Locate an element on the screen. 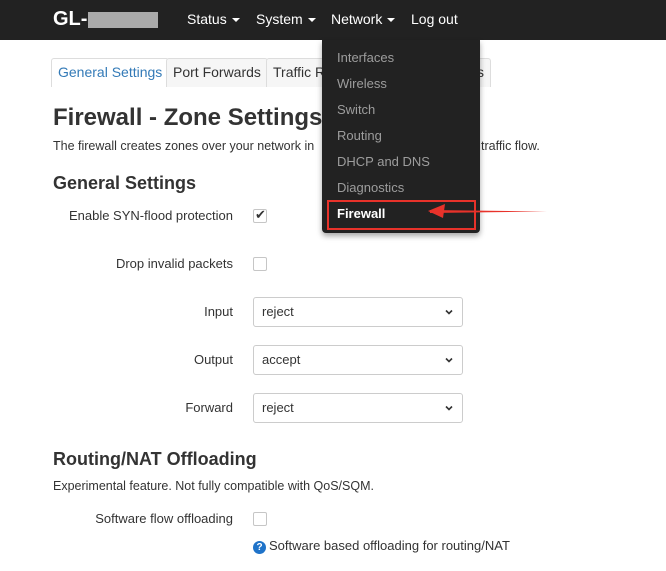 The image size is (666, 571). software-flow-checkbox is located at coordinates (260, 519).